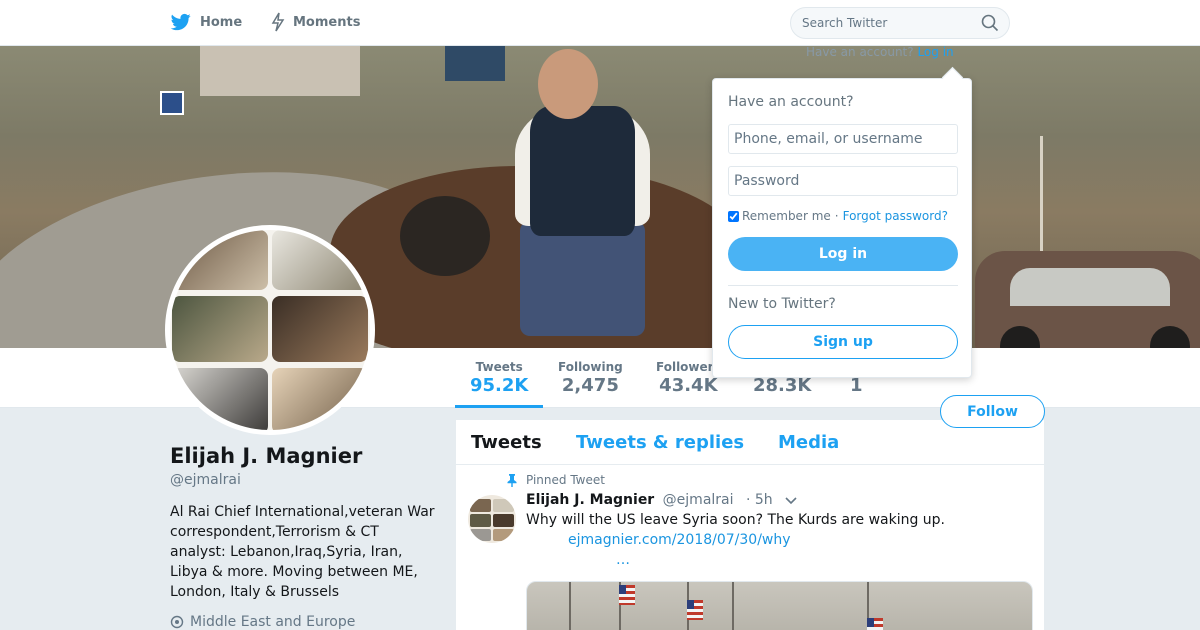  Describe the element at coordinates (843, 285) in the screenshot. I see `login-divider` at that location.